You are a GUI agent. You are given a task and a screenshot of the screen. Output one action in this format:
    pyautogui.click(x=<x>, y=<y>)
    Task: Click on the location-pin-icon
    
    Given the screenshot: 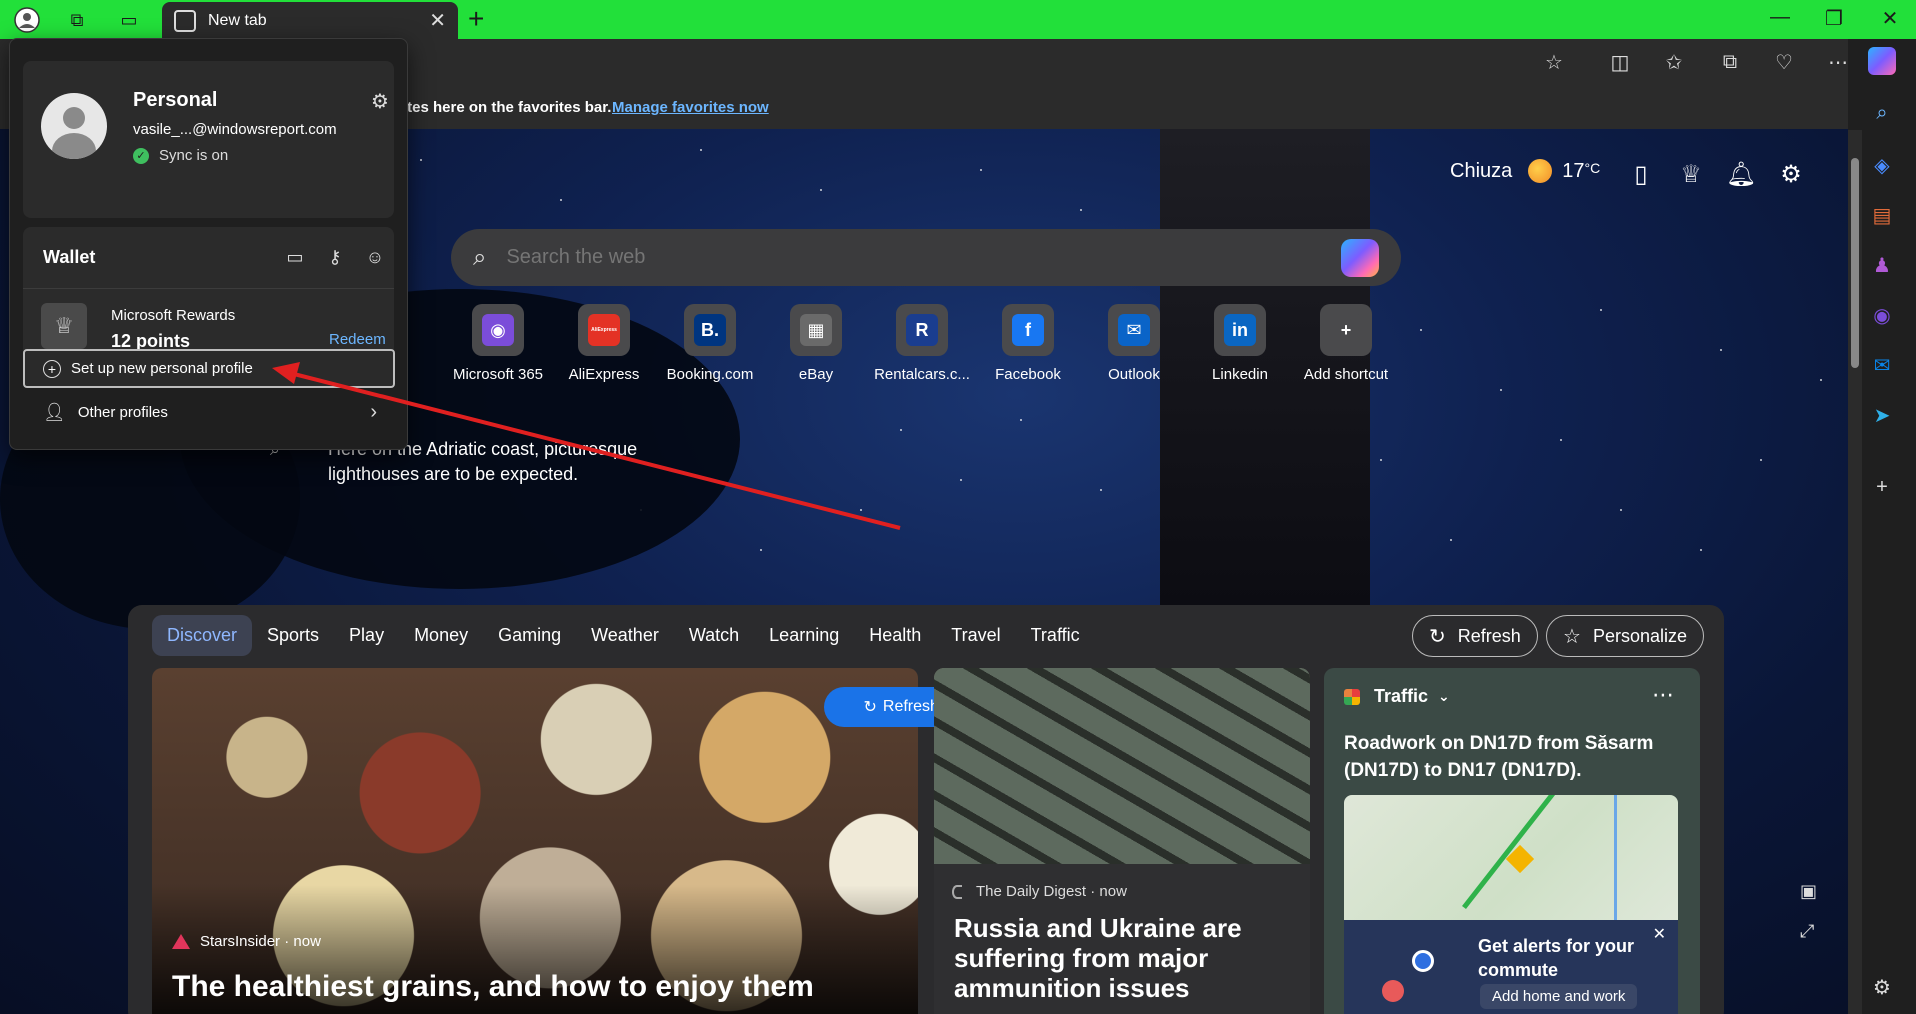 What is the action you would take?
    pyautogui.click(x=1423, y=961)
    